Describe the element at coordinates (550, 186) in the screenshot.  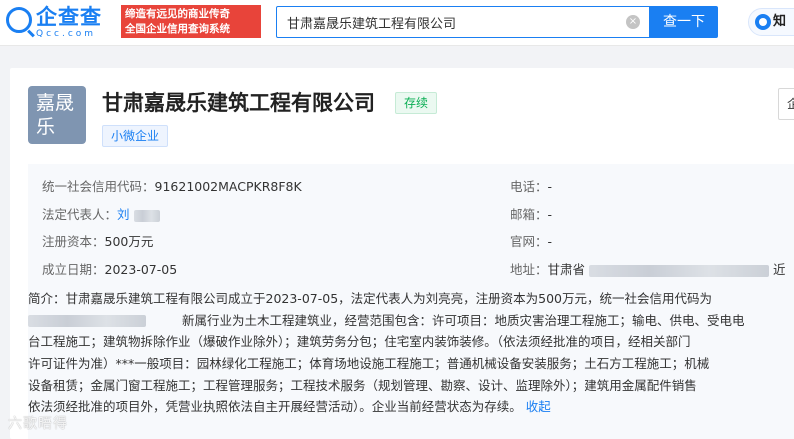
I see `phone-value: -` at that location.